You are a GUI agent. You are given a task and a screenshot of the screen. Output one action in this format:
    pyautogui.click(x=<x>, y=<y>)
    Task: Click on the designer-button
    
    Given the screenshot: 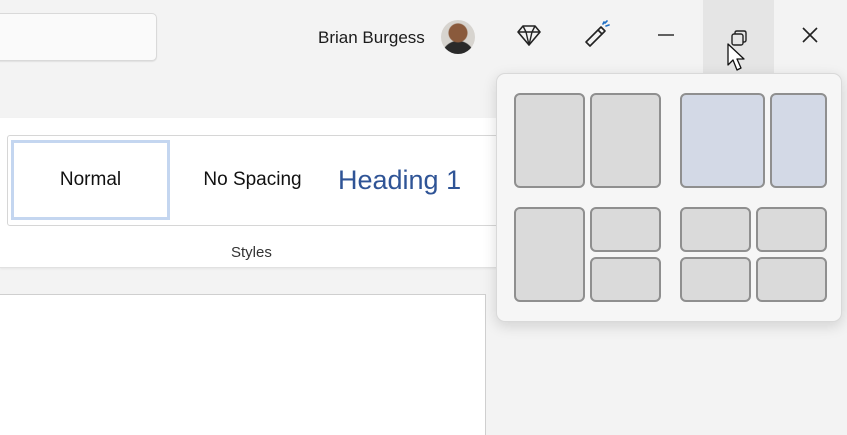 What is the action you would take?
    pyautogui.click(x=597, y=35)
    